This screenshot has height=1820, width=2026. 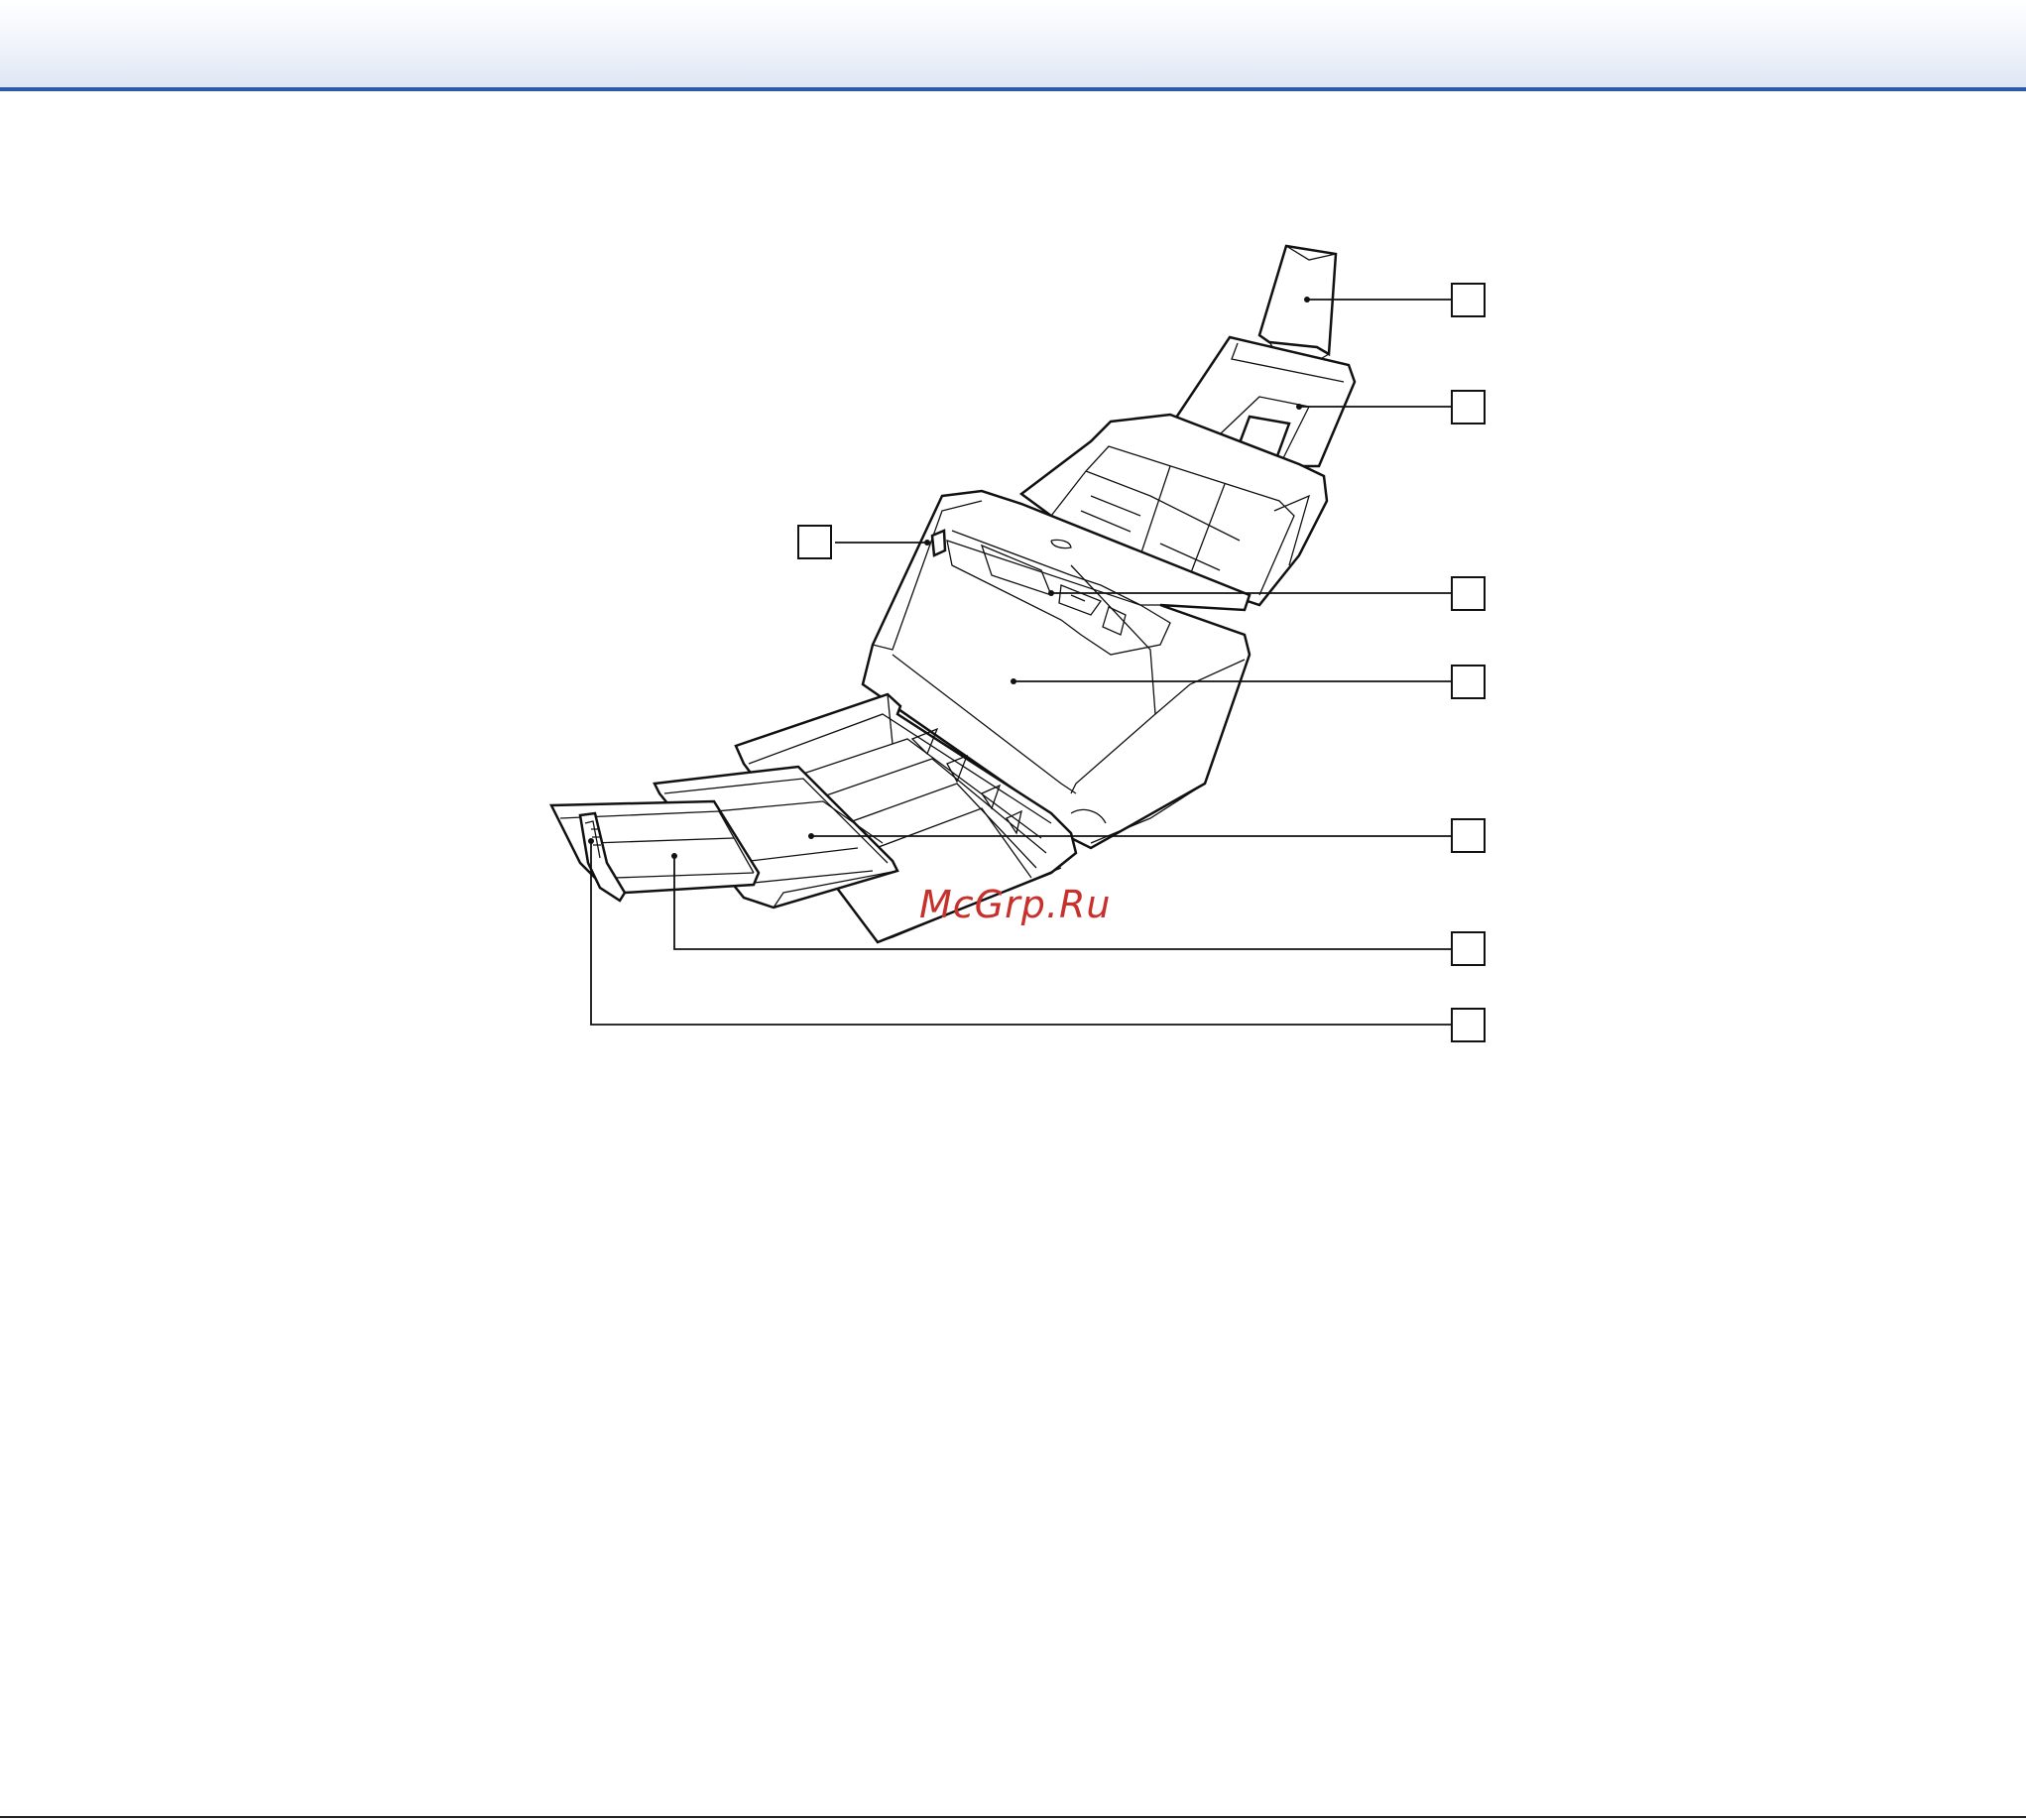 What do you see at coordinates (1013, 1817) in the screenshot?
I see `footer-rule` at bounding box center [1013, 1817].